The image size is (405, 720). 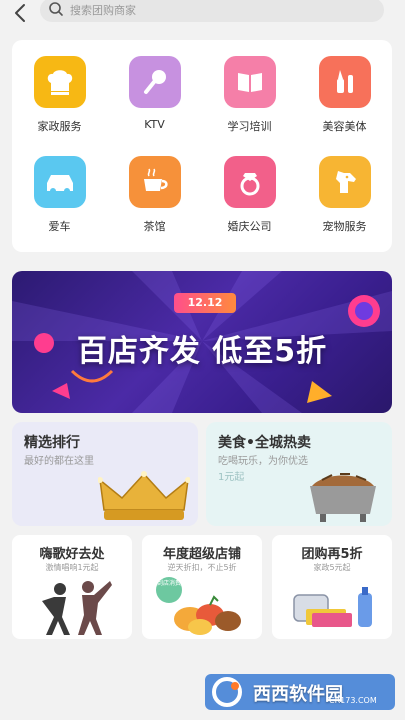 I want to click on category-label: 美容美体, so click(x=344, y=126).